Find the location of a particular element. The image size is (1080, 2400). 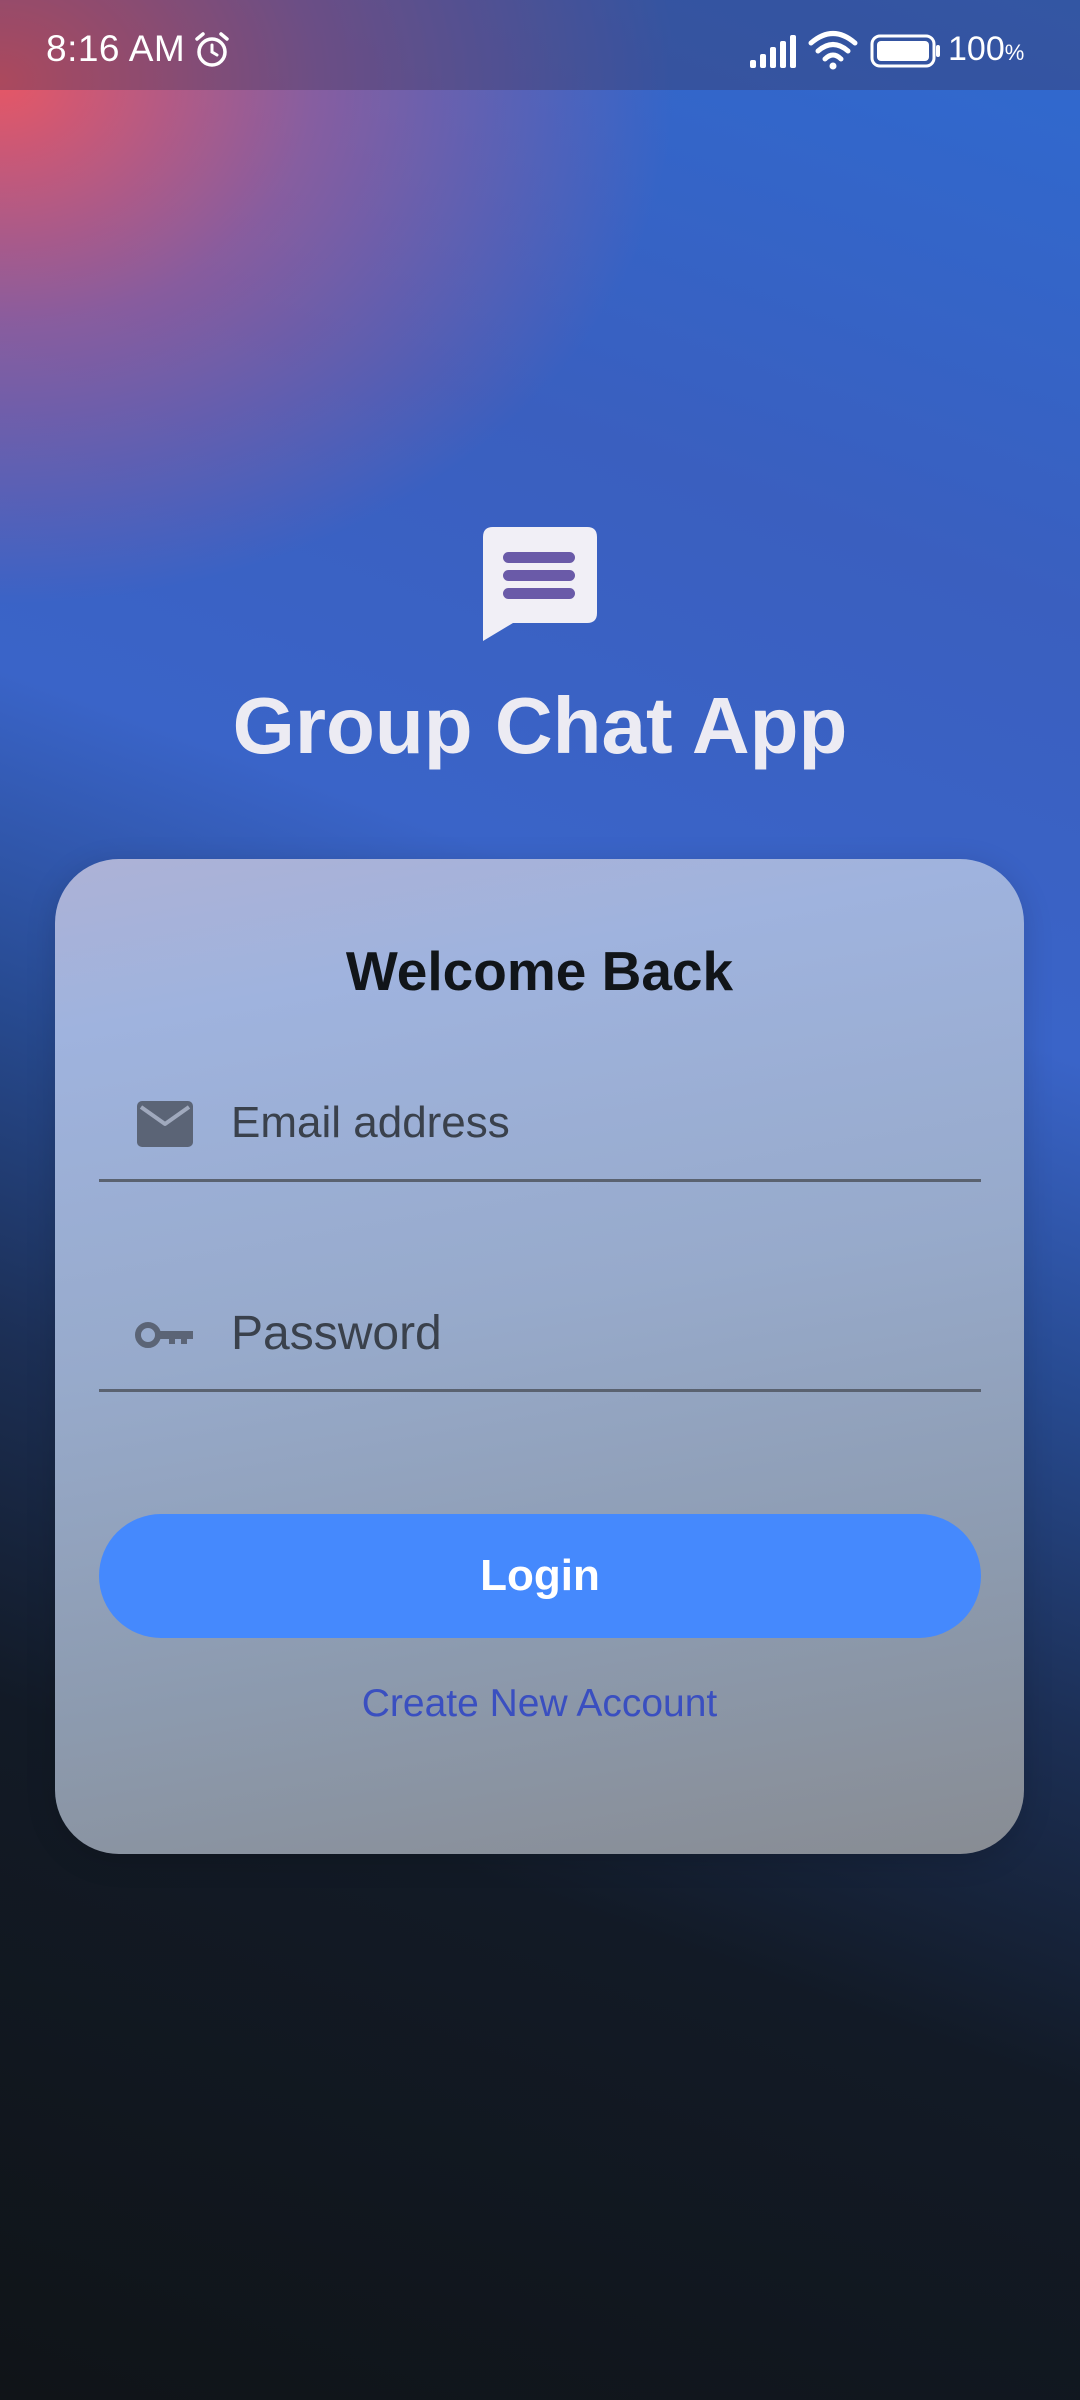

battery-percentage: 100% is located at coordinates (986, 49).